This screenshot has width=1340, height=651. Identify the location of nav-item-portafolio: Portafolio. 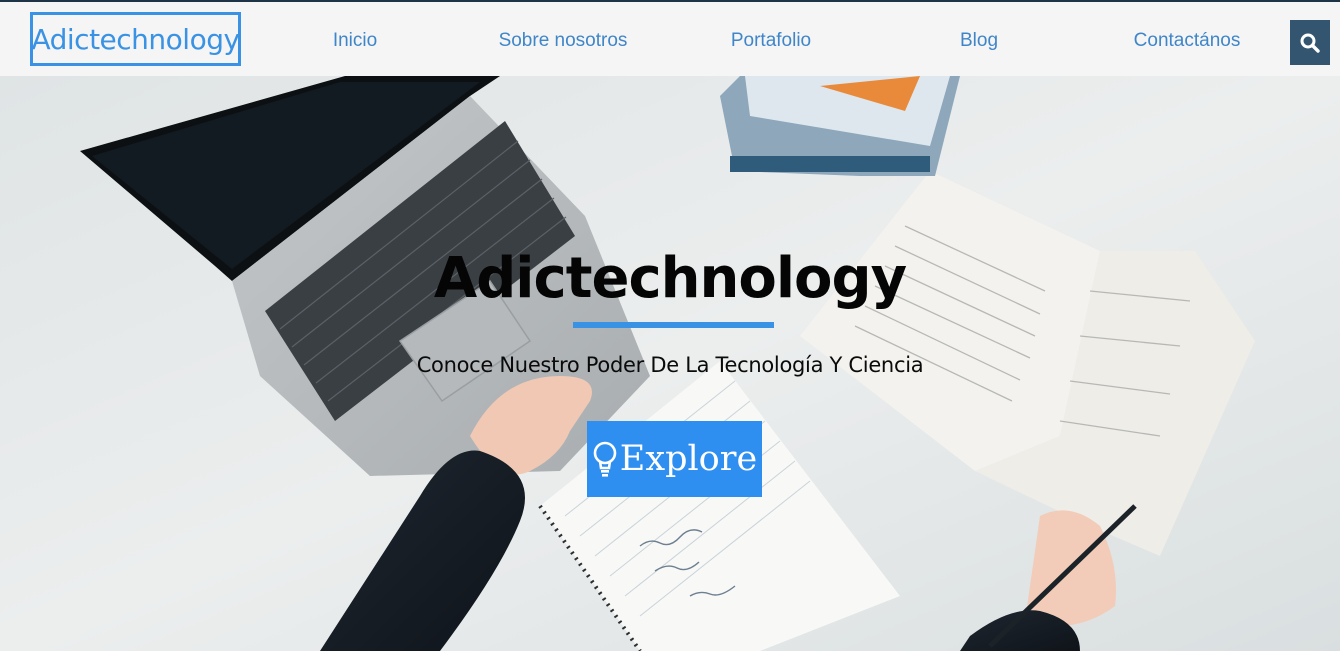
(771, 41).